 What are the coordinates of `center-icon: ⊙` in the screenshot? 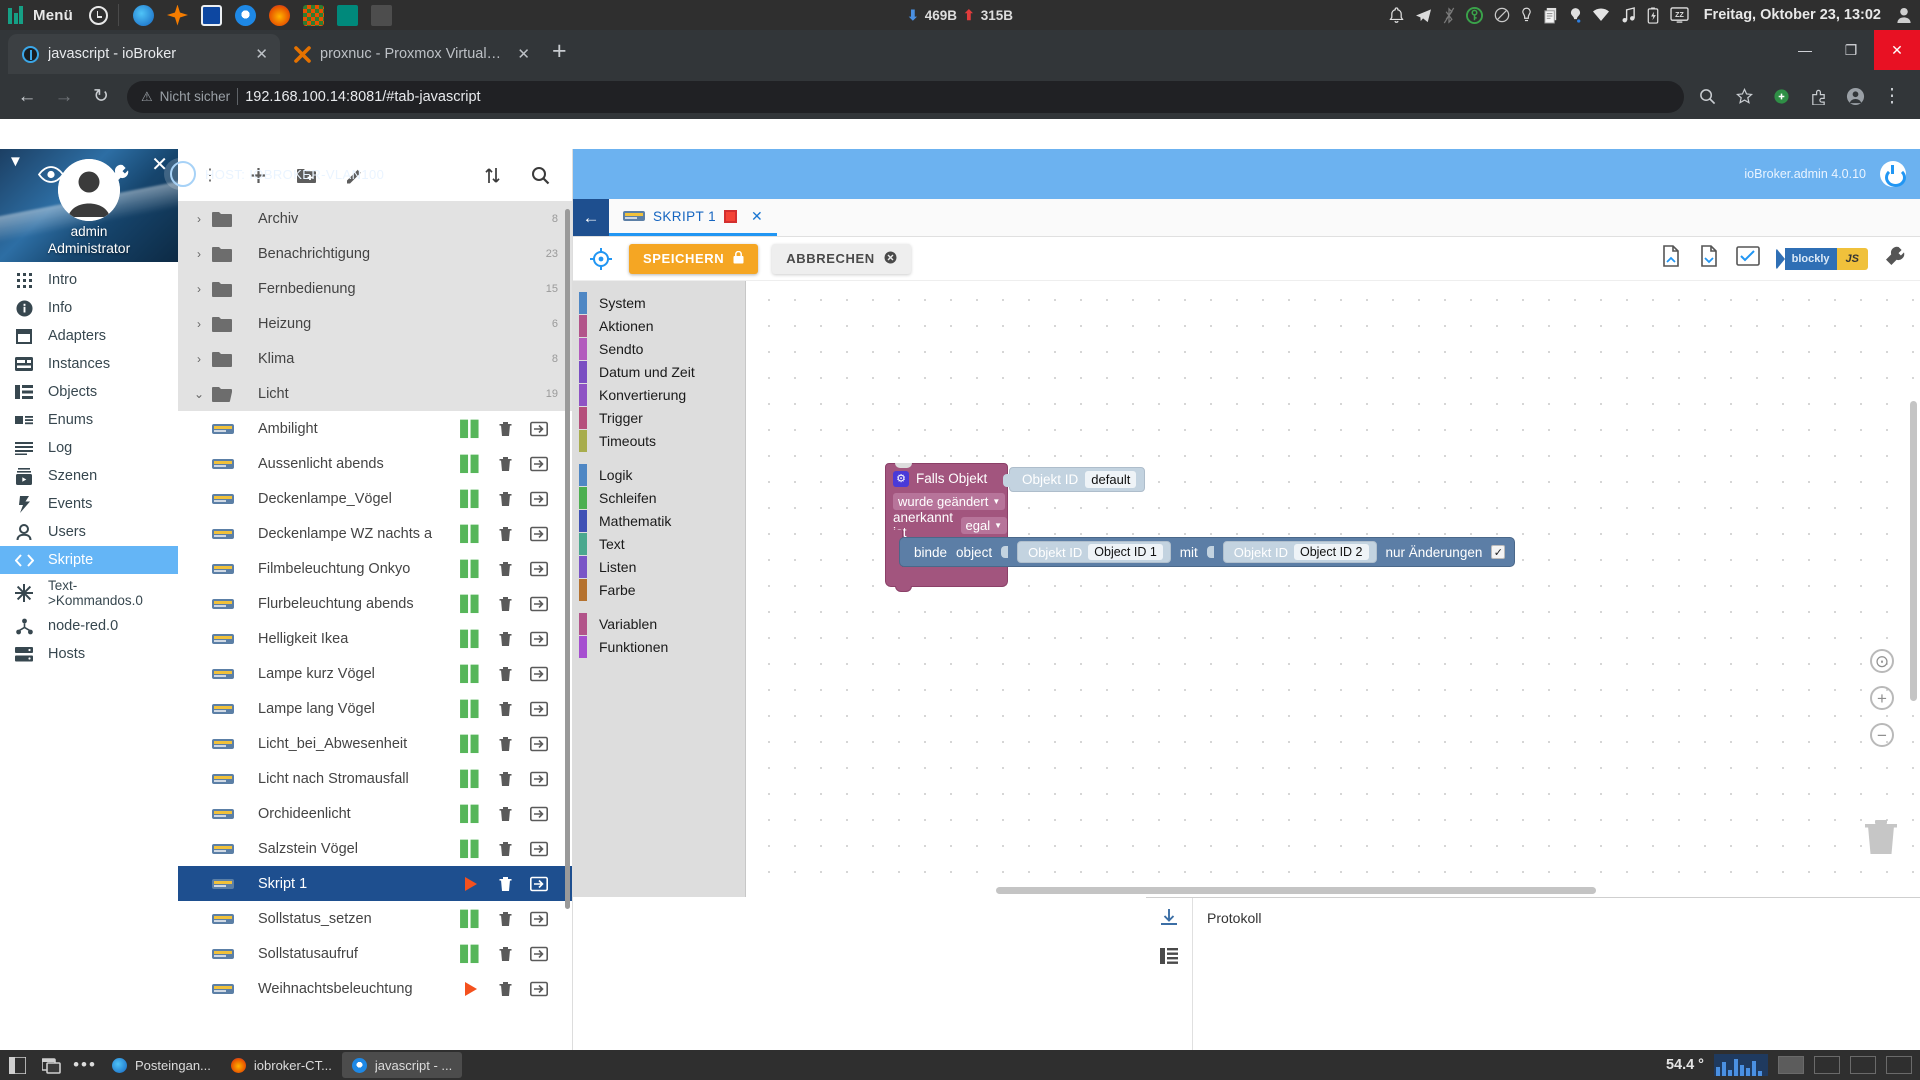 It's located at (1882, 661).